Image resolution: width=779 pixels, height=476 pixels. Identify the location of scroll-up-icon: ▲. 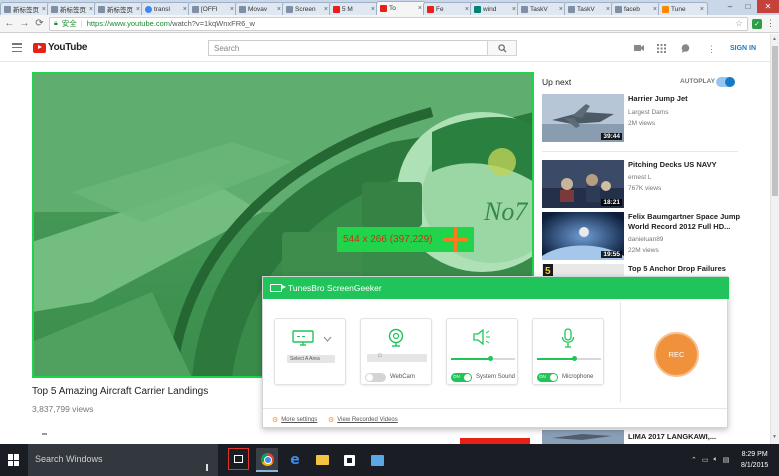
(774, 39).